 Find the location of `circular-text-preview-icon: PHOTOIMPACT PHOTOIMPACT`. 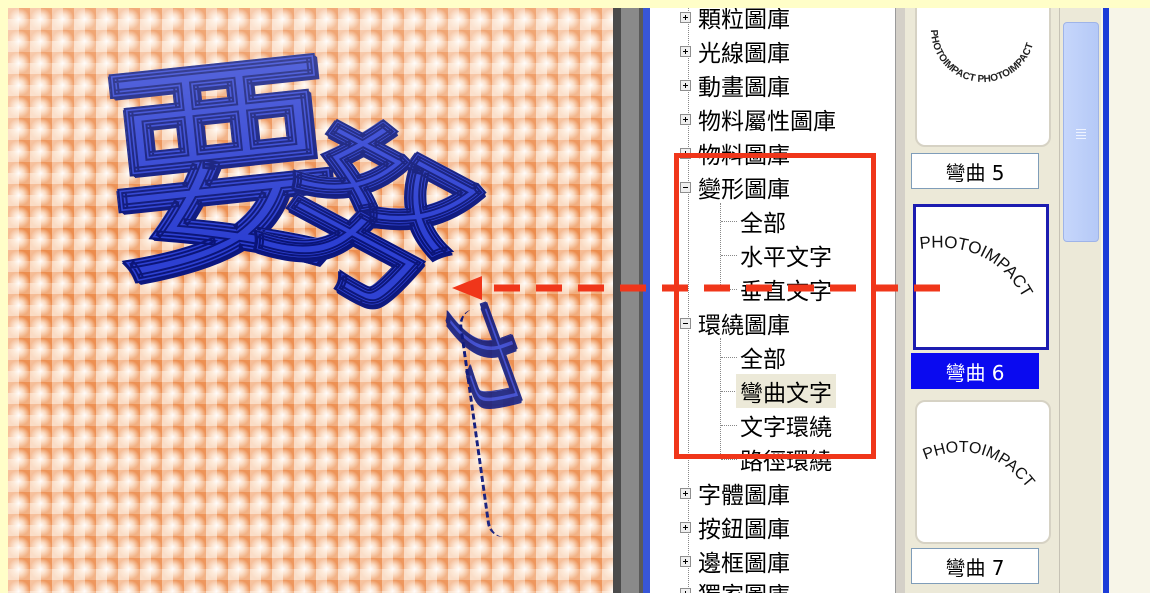

circular-text-preview-icon: PHOTOIMPACT PHOTOIMPACT is located at coordinates (982, 57).